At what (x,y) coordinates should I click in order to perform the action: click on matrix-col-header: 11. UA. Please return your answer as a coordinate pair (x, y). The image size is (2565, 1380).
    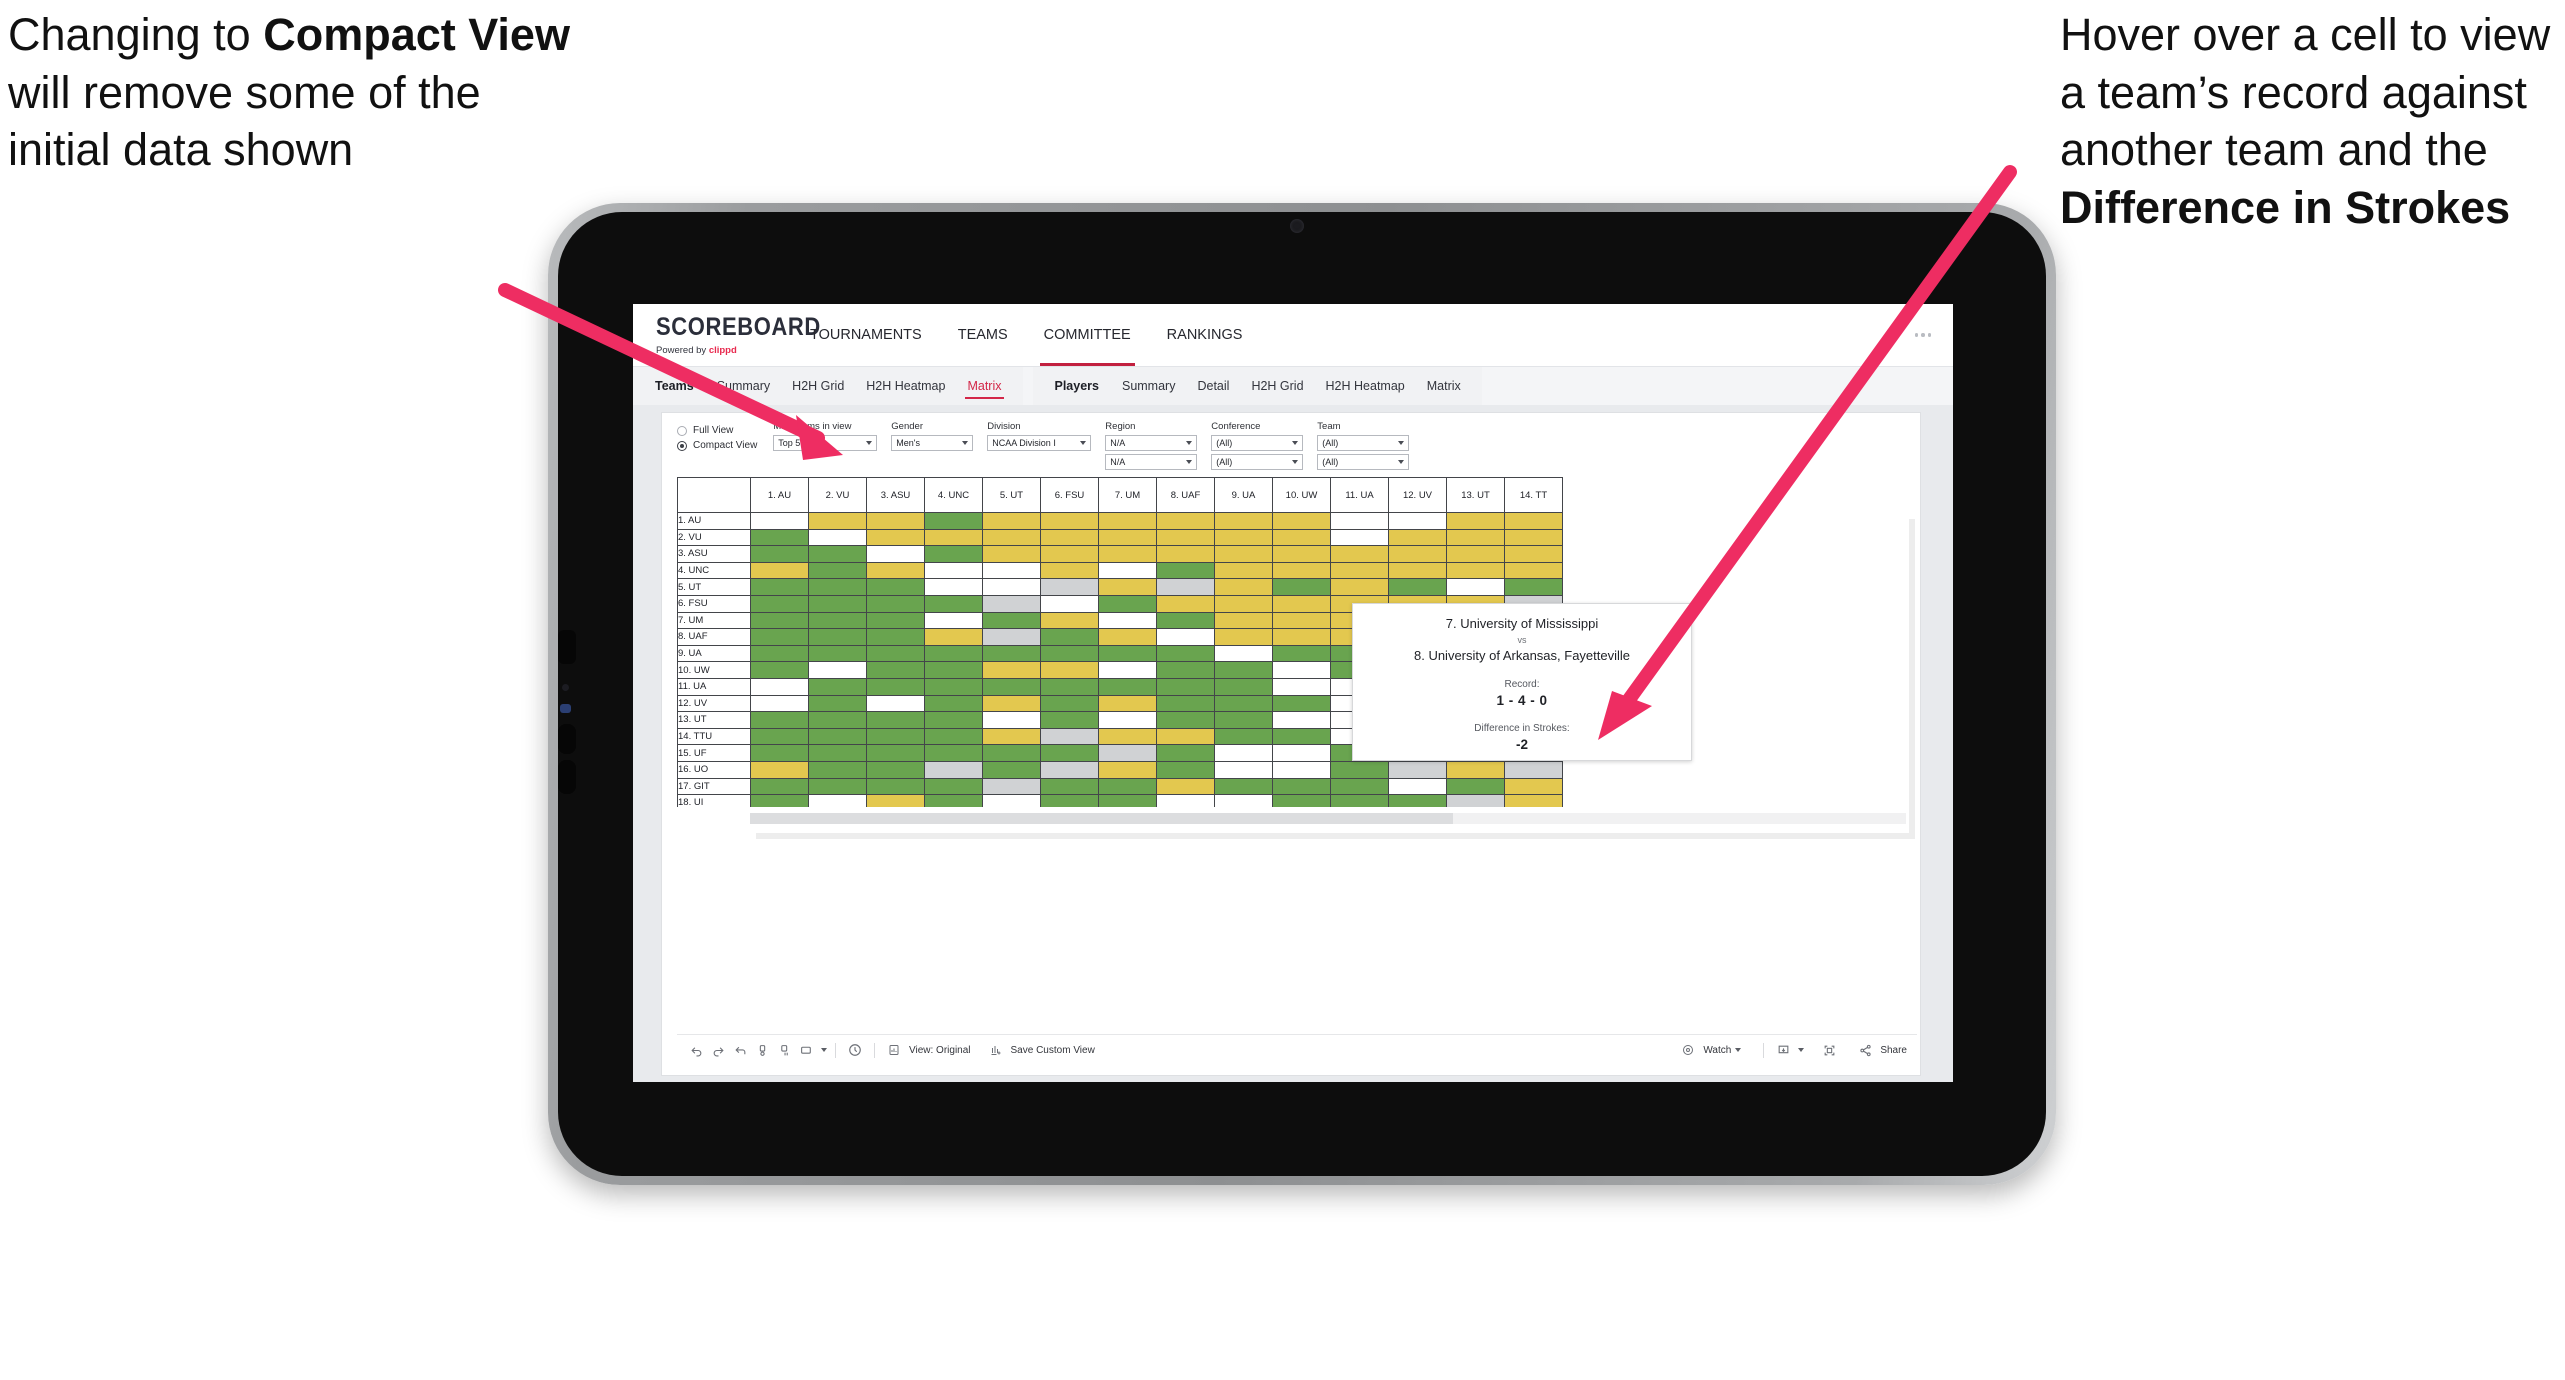
    Looking at the image, I should click on (1359, 495).